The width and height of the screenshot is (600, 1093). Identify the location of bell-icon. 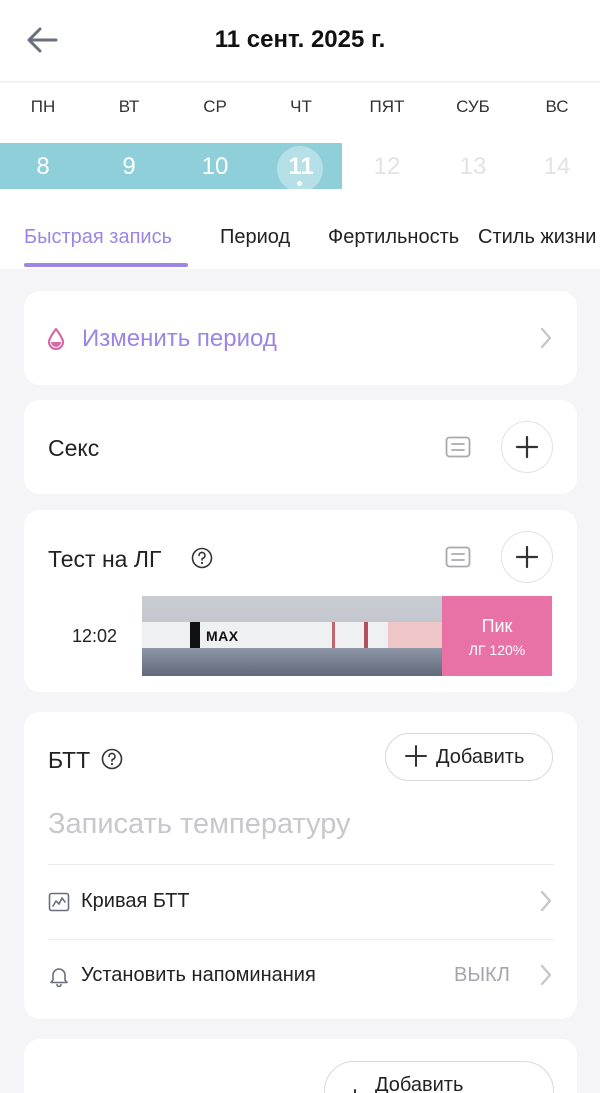
(59, 977).